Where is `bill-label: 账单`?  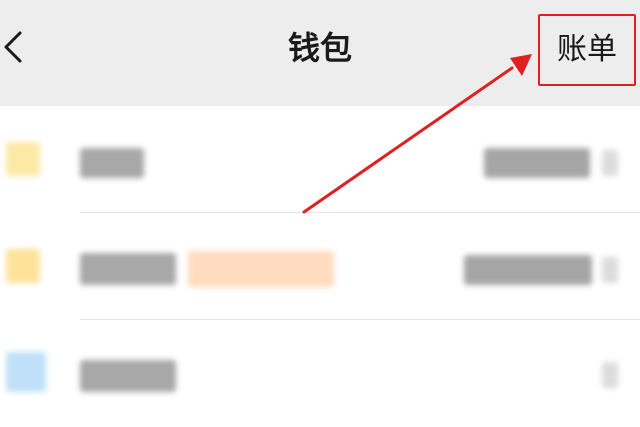 bill-label: 账单 is located at coordinates (587, 49).